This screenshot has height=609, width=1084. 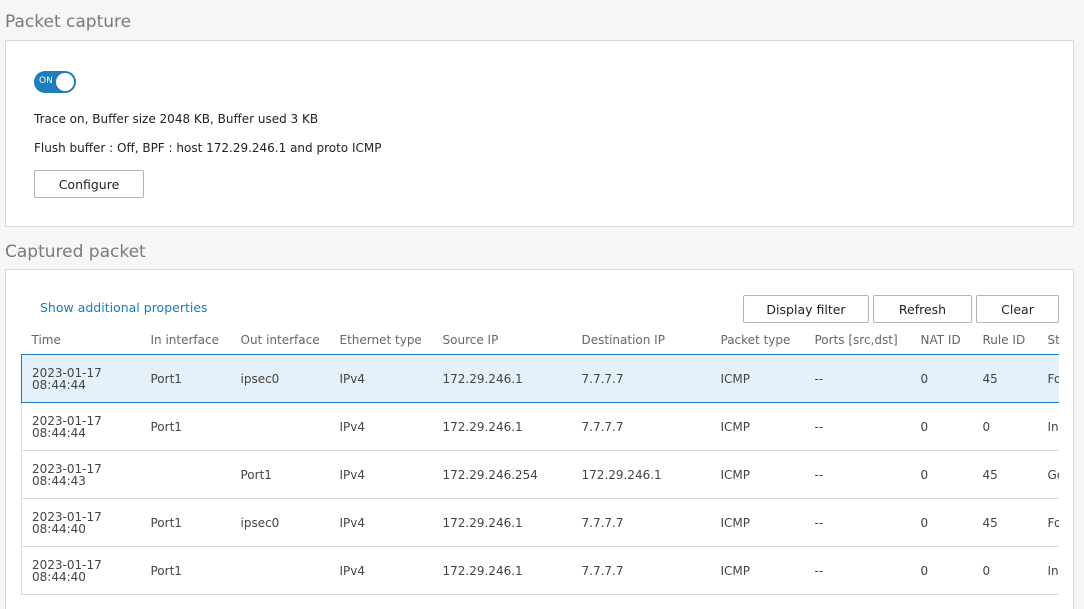 I want to click on refresh-button: Refresh, so click(x=922, y=309).